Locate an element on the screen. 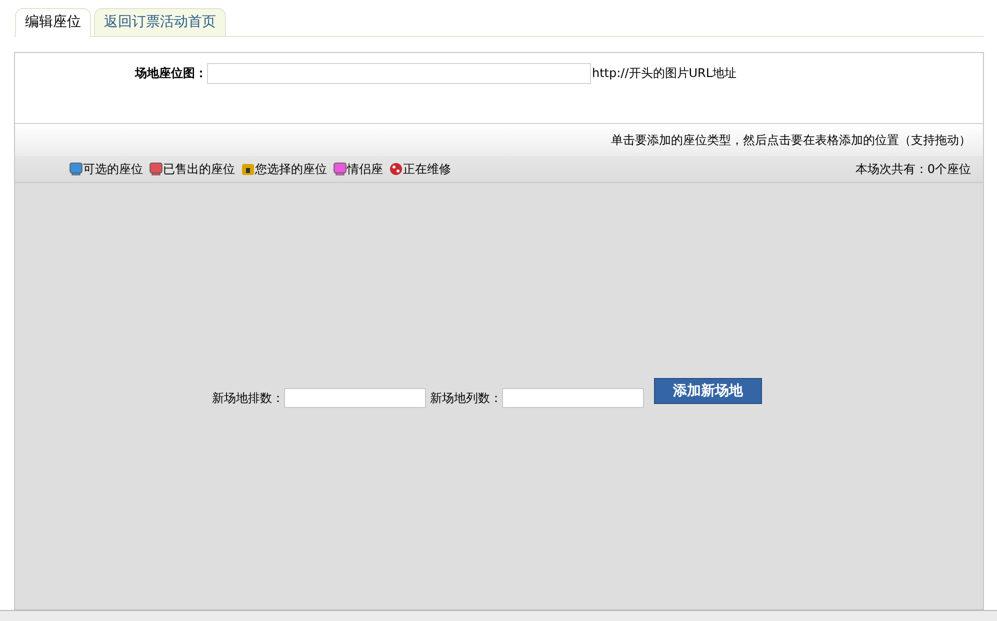  columns-label: 新场地列数： is located at coordinates (466, 398).